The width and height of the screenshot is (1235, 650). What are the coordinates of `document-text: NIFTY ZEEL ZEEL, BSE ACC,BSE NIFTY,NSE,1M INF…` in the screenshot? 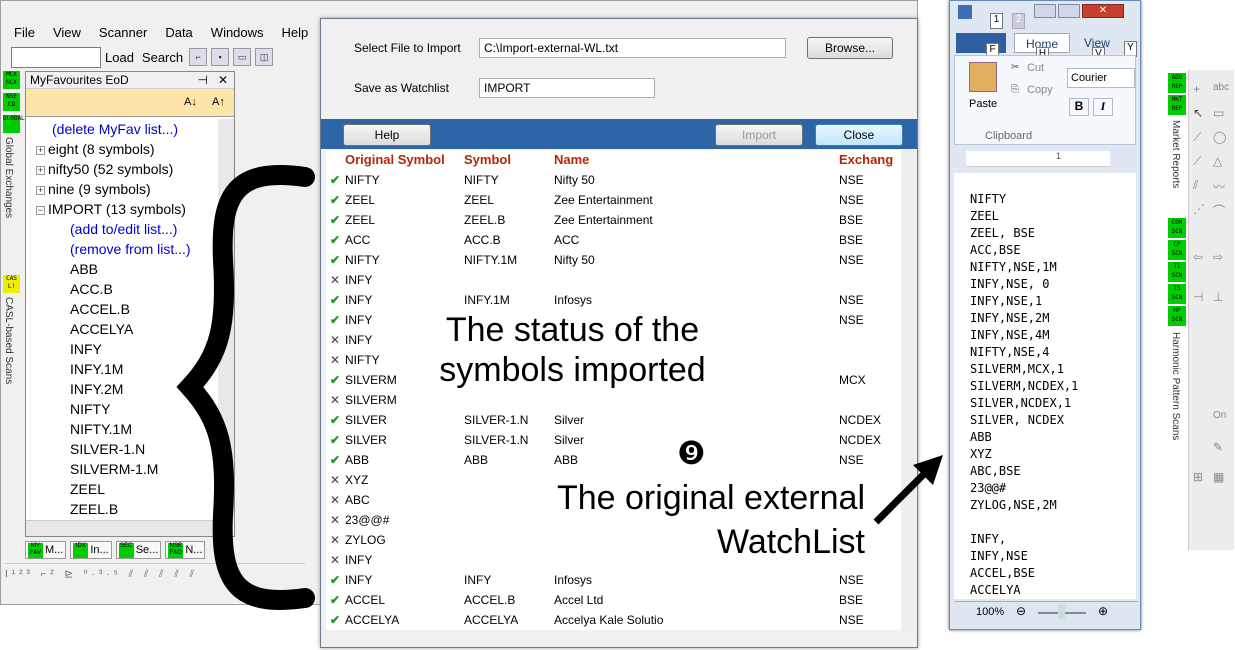 It's located at (1045, 386).